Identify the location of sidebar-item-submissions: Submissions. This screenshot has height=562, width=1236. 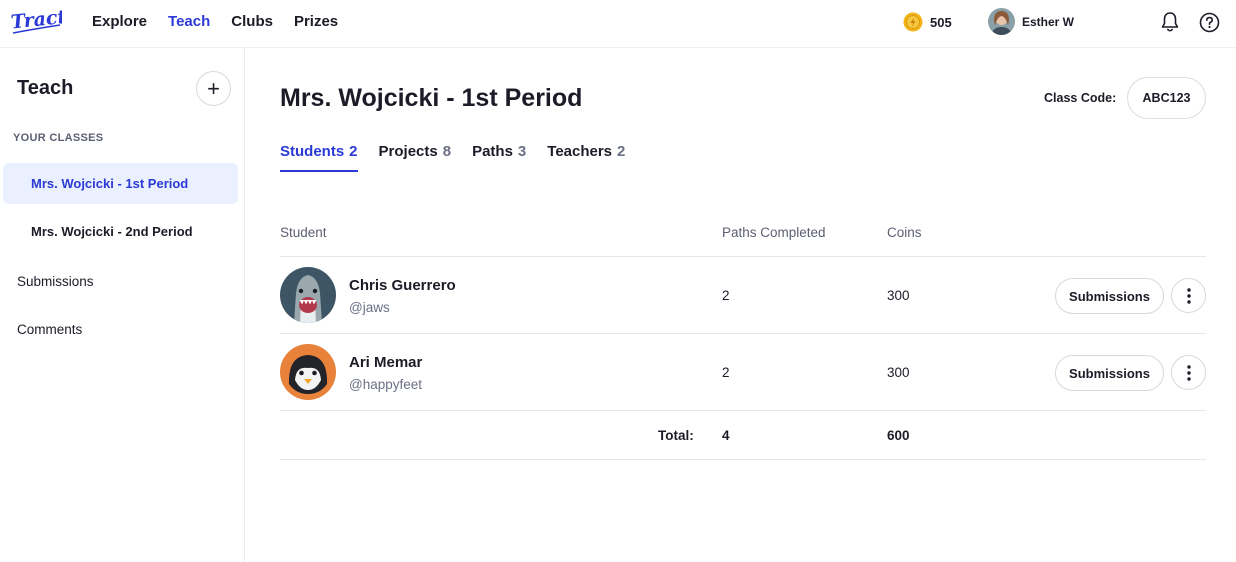
(55, 281).